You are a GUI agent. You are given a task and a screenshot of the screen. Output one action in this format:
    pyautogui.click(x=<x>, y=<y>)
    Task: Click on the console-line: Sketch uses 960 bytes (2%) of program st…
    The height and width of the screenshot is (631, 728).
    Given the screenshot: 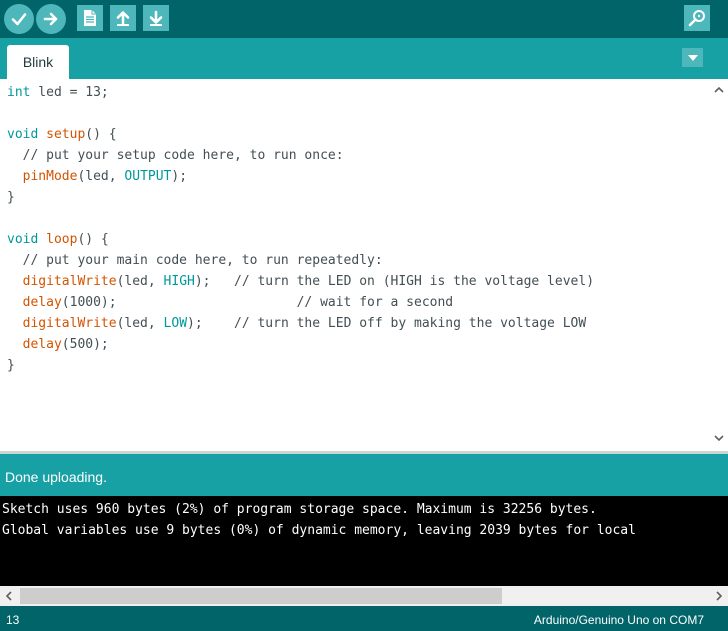 What is the action you would take?
    pyautogui.click(x=299, y=509)
    